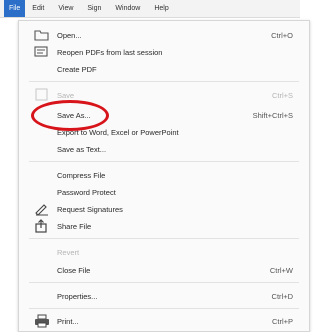  Describe the element at coordinates (94, 8) in the screenshot. I see `menu-sign: Sign` at that location.